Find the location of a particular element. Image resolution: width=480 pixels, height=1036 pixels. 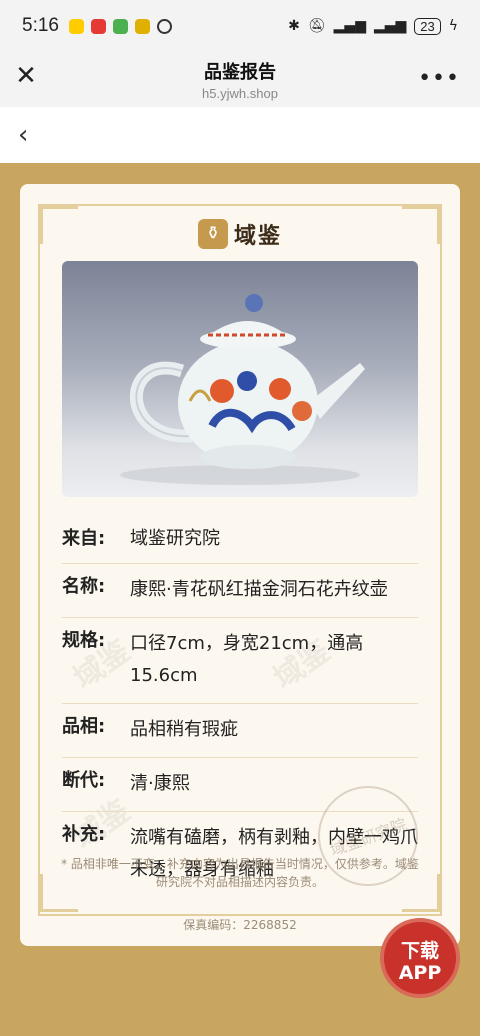

info-row: 品相: 品相稍有瑕疵 is located at coordinates (240, 731).